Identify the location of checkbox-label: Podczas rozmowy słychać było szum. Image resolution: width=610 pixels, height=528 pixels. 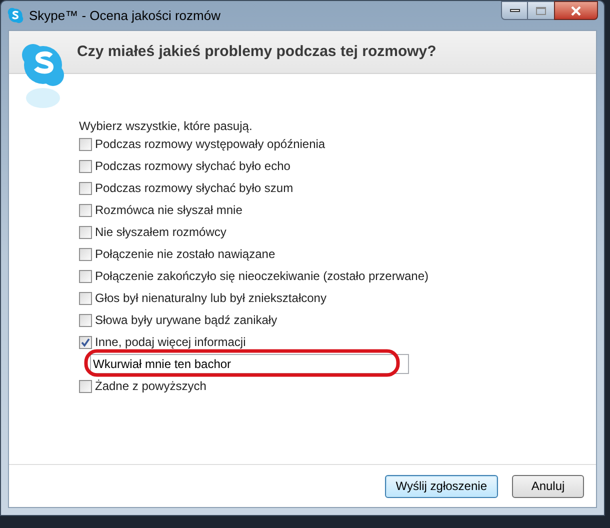
(194, 188).